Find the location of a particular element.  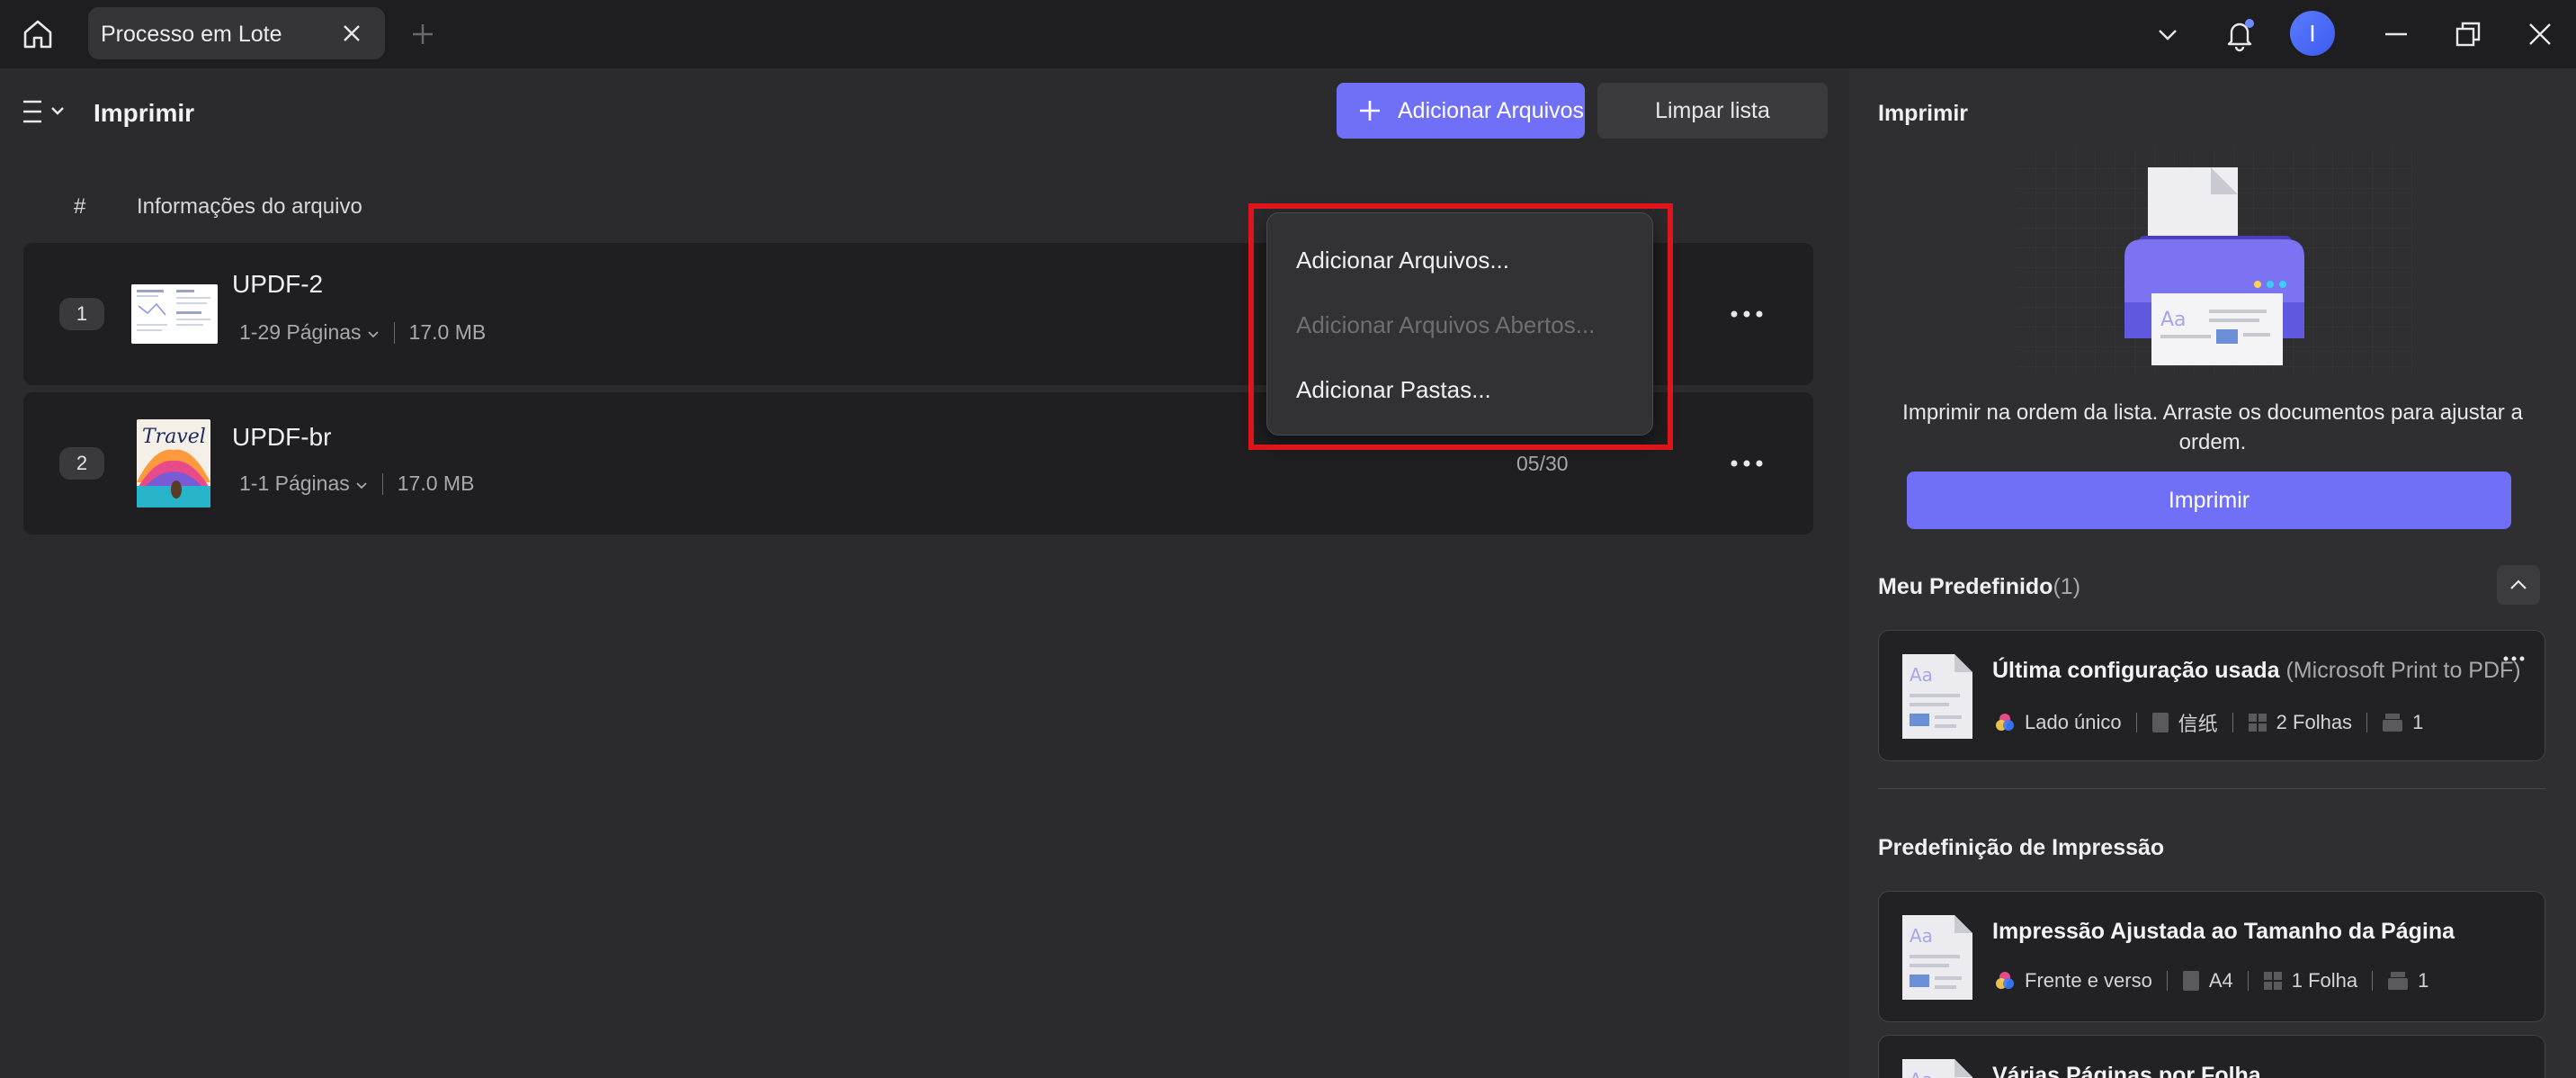

row-number: 1 is located at coordinates (81, 314).